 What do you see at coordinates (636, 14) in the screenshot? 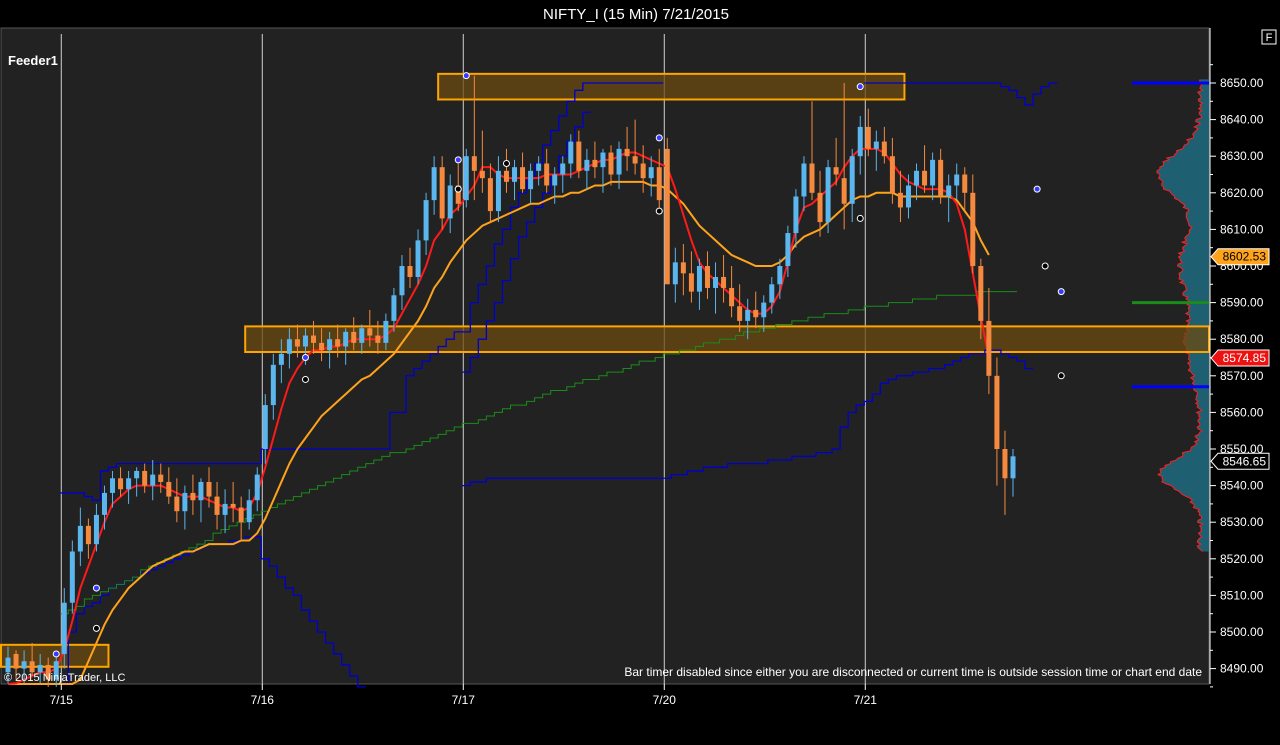
I see `chart-title: NIFTY_I (15 Min) 7/21/2015` at bounding box center [636, 14].